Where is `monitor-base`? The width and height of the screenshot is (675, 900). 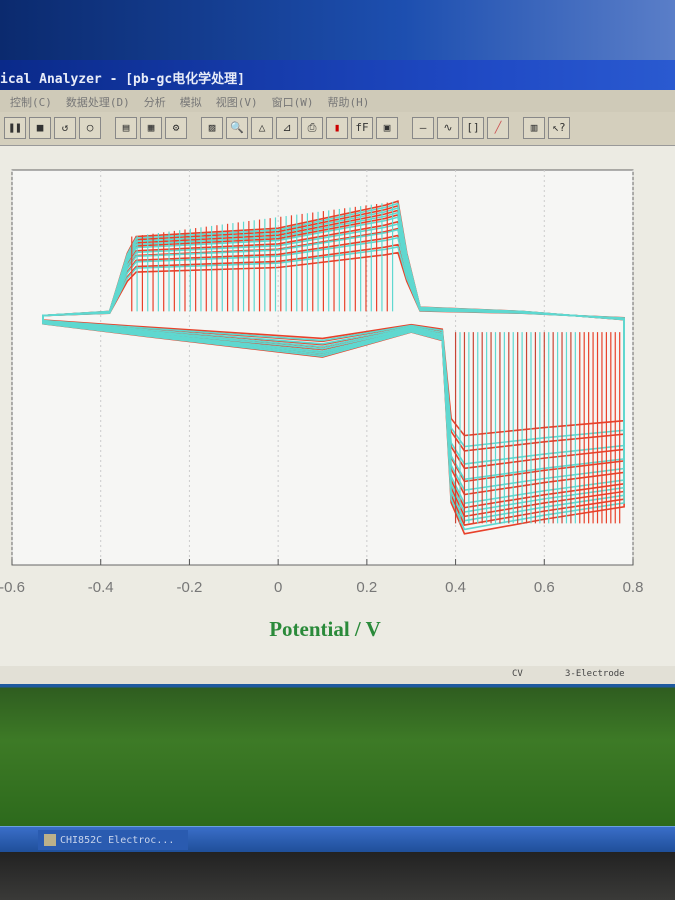 monitor-base is located at coordinates (337, 876).